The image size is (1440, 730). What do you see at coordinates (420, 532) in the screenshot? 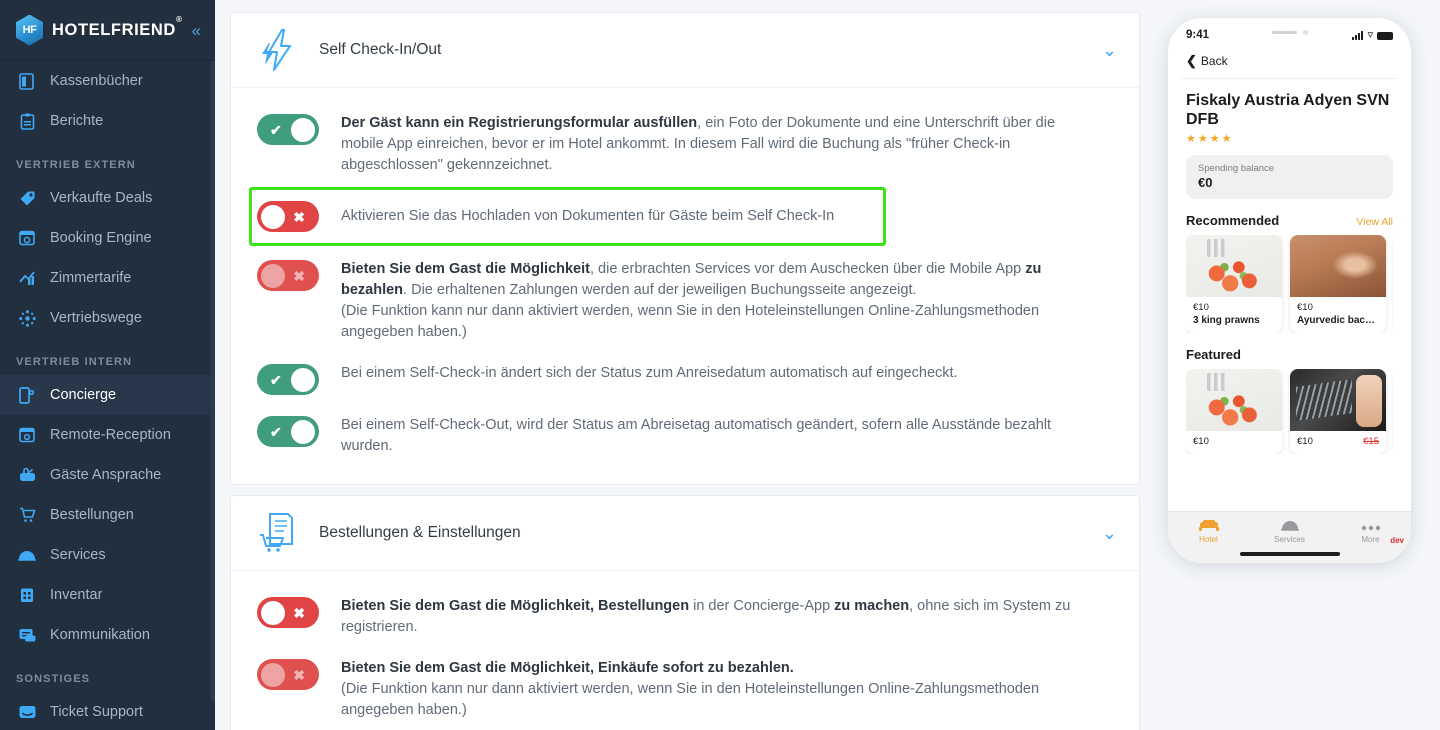
I see `section-title: Bestellungen & Einstellungen` at bounding box center [420, 532].